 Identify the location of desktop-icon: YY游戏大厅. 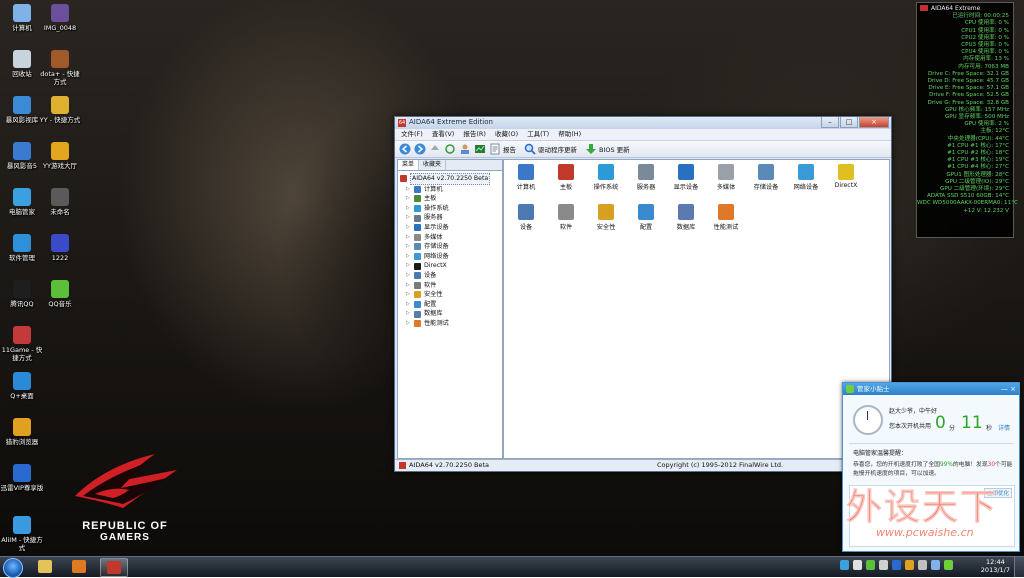
(60, 156).